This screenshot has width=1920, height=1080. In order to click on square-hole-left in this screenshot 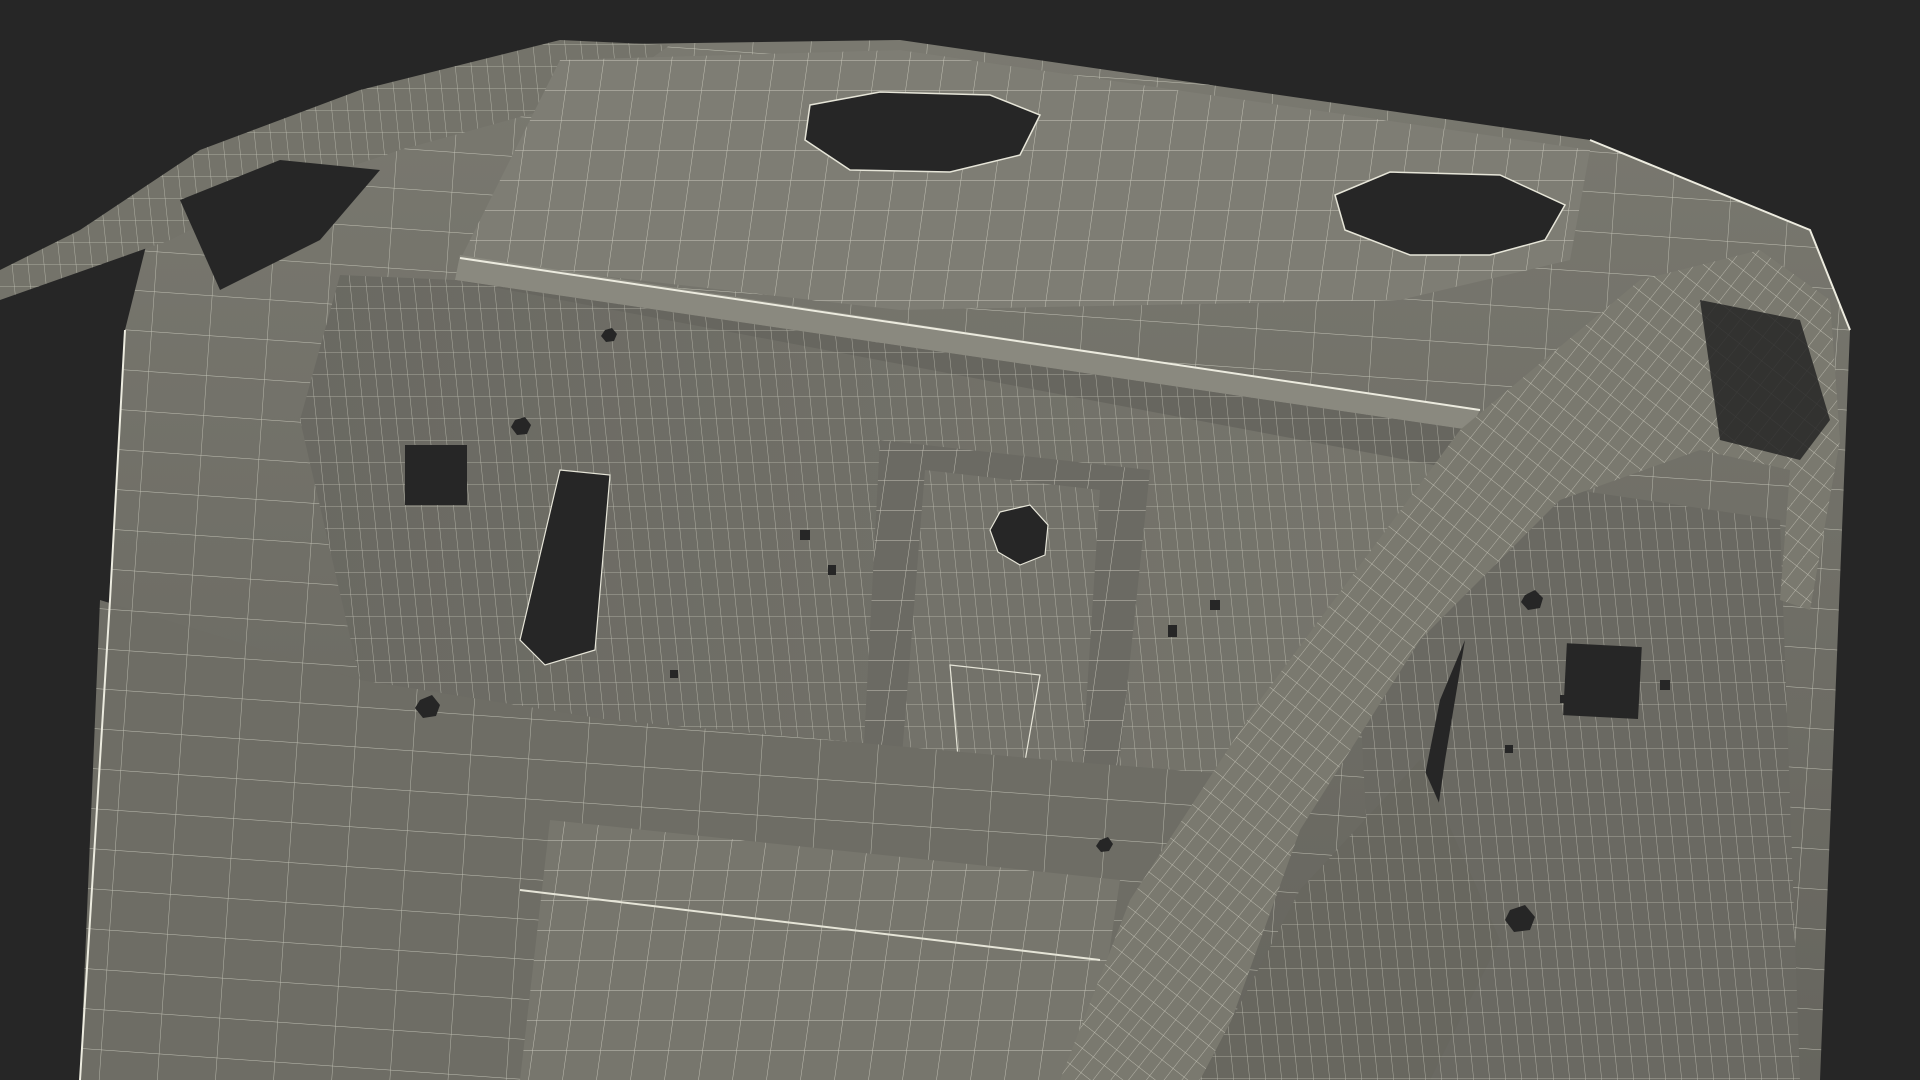, I will do `click(436, 475)`.